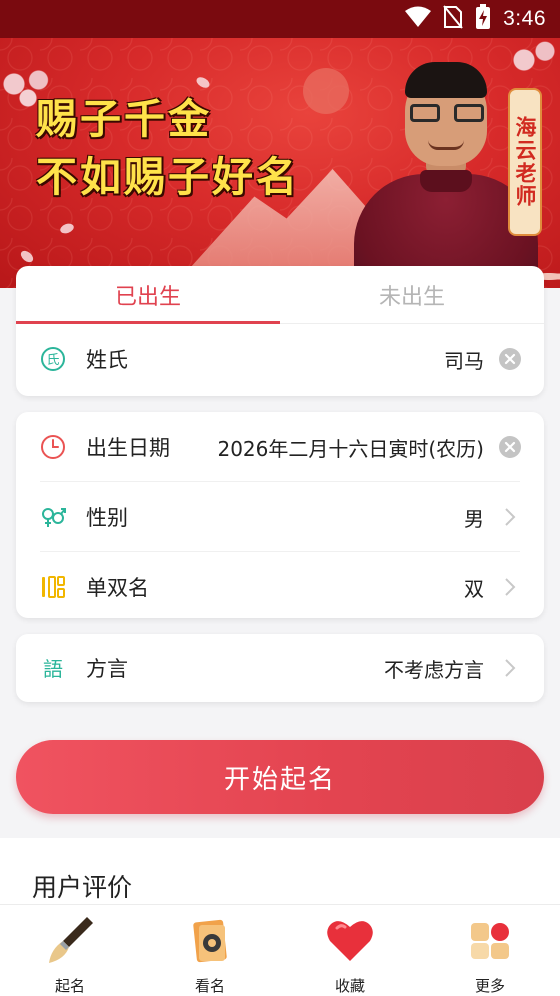  I want to click on gender-label: 性别, so click(107, 518).